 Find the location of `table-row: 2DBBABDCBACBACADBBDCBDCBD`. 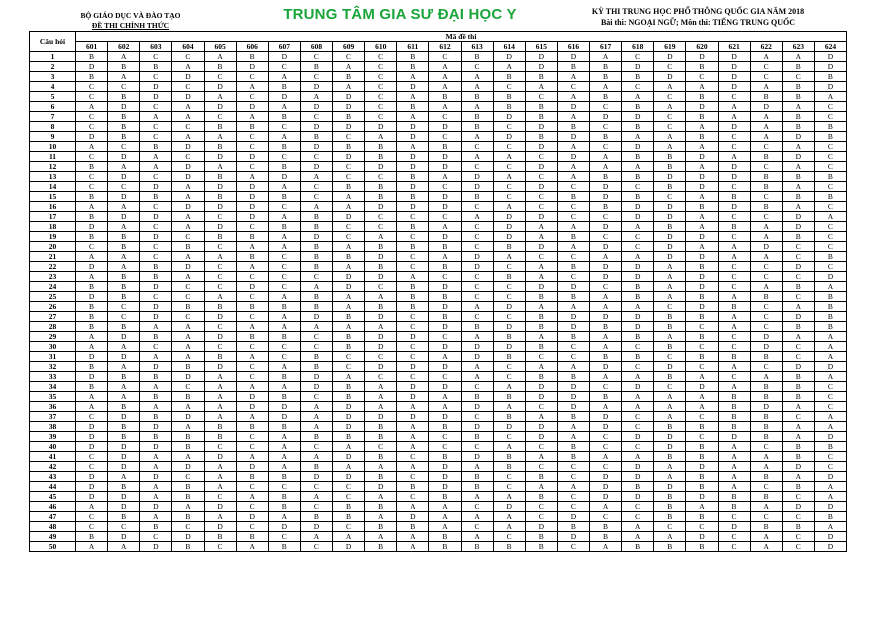

table-row: 2DBBABDCBACBACADBBDCBDCBD is located at coordinates (438, 66).